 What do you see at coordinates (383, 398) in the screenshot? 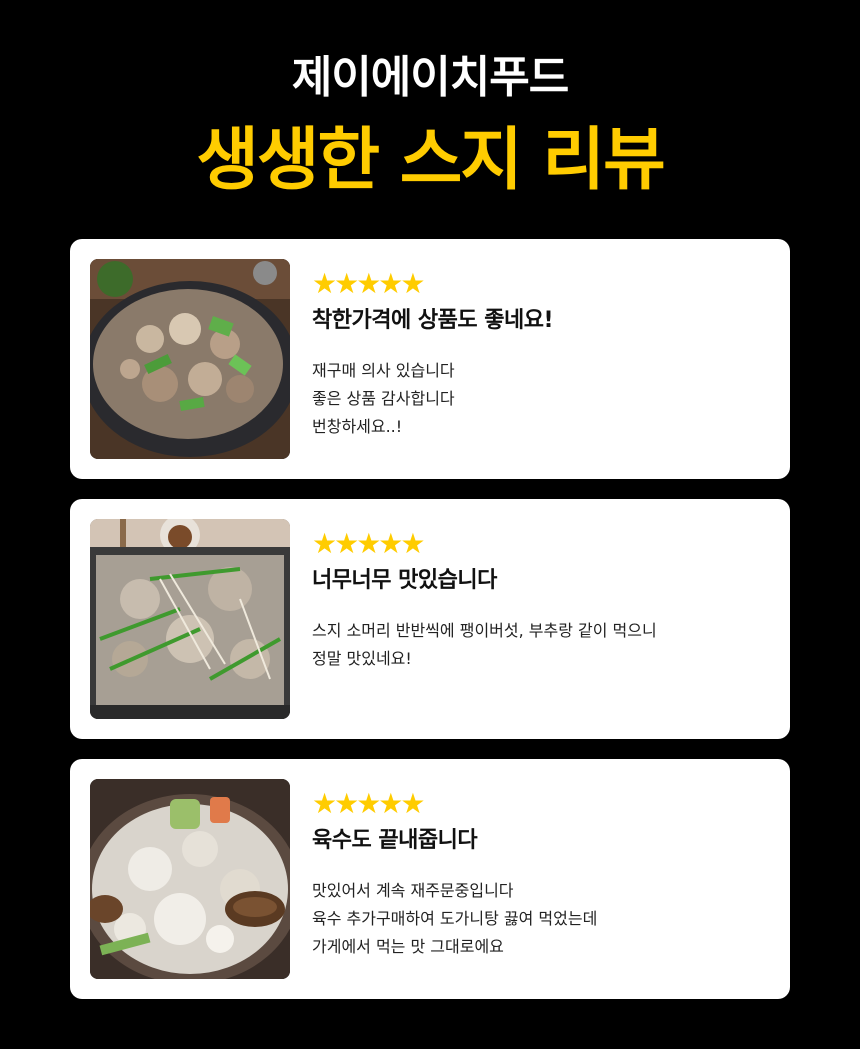
I see `review-body: 재구매 의사 있습니다 좋은 상품 감사합니다 번창하세요..!` at bounding box center [383, 398].